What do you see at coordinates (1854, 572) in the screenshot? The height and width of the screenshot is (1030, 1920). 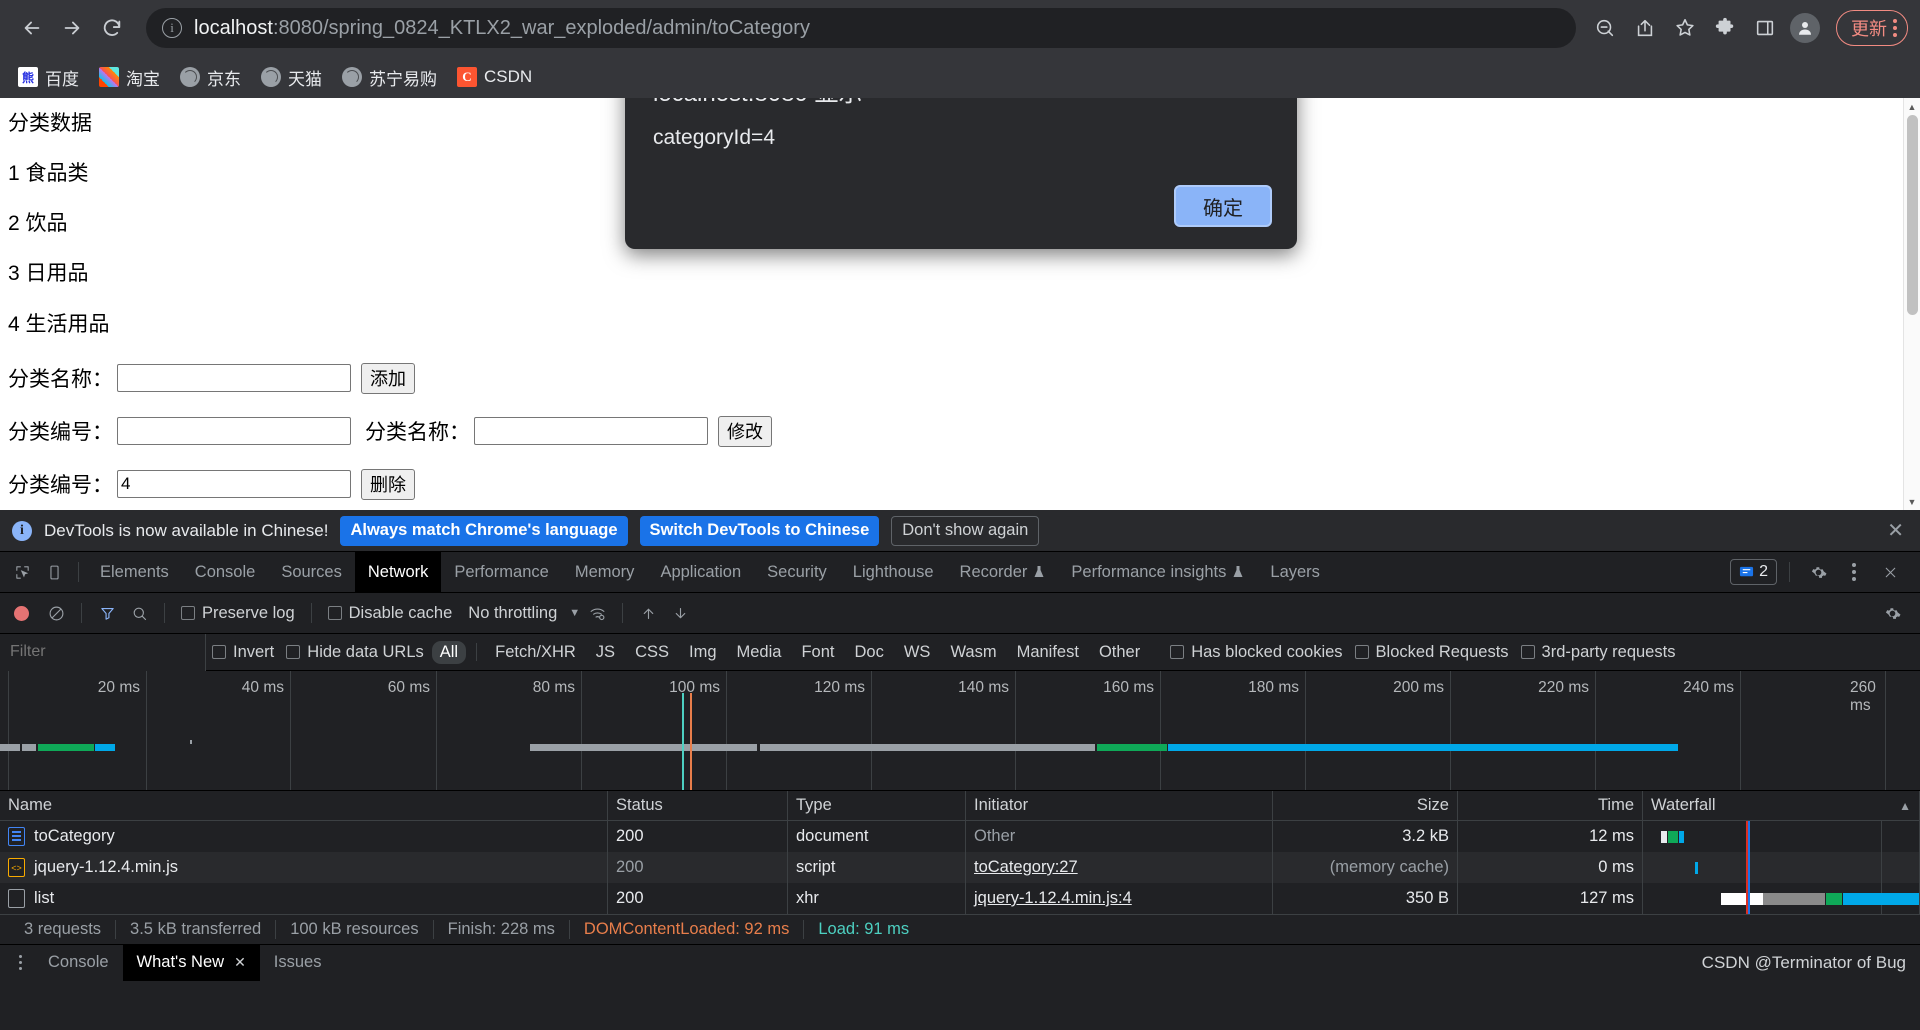 I see `devtools-menu-button` at bounding box center [1854, 572].